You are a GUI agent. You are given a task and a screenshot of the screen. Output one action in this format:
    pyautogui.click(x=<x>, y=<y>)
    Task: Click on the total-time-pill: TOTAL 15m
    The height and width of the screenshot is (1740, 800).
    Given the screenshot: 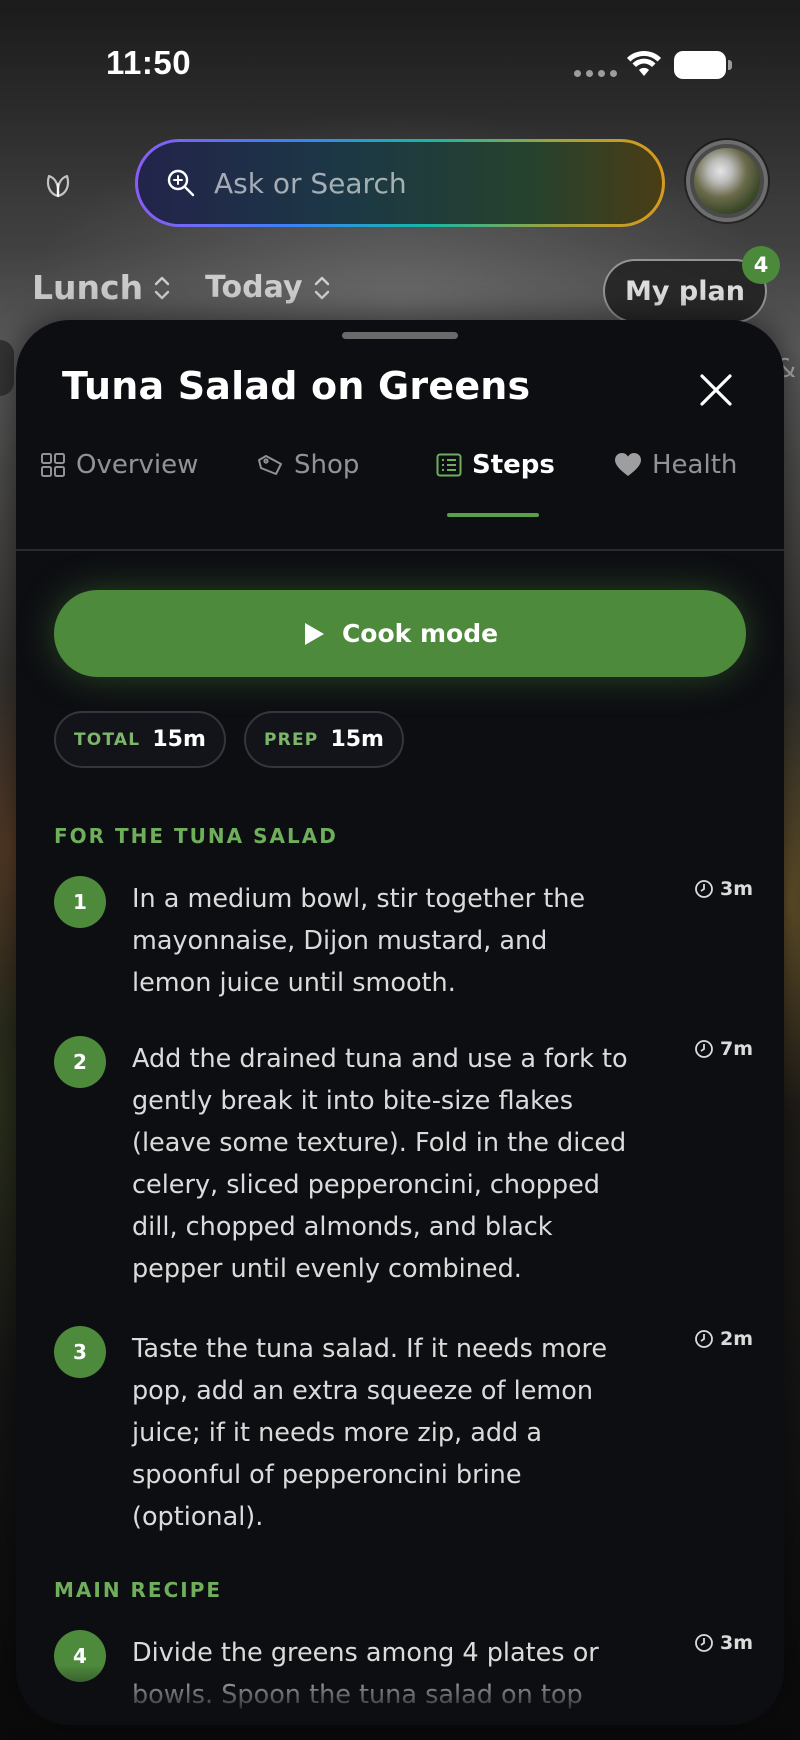 What is the action you would take?
    pyautogui.click(x=140, y=739)
    